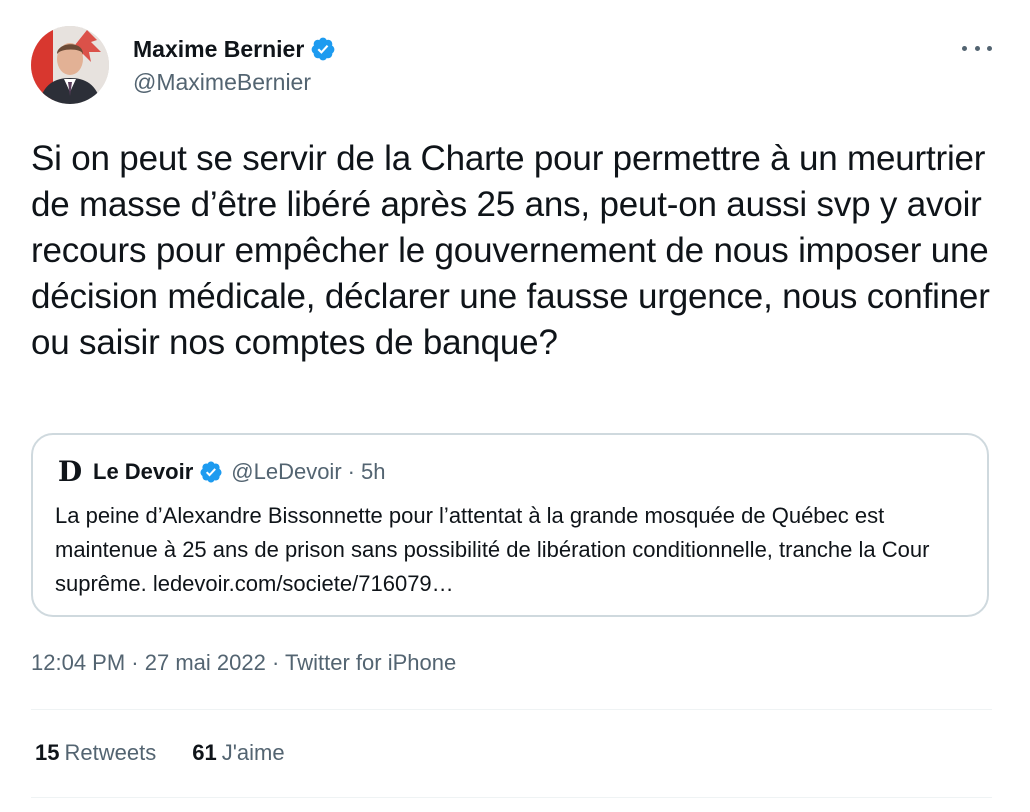 This screenshot has height=812, width=1030. I want to click on tweet-date: 27 mai 2022, so click(205, 662).